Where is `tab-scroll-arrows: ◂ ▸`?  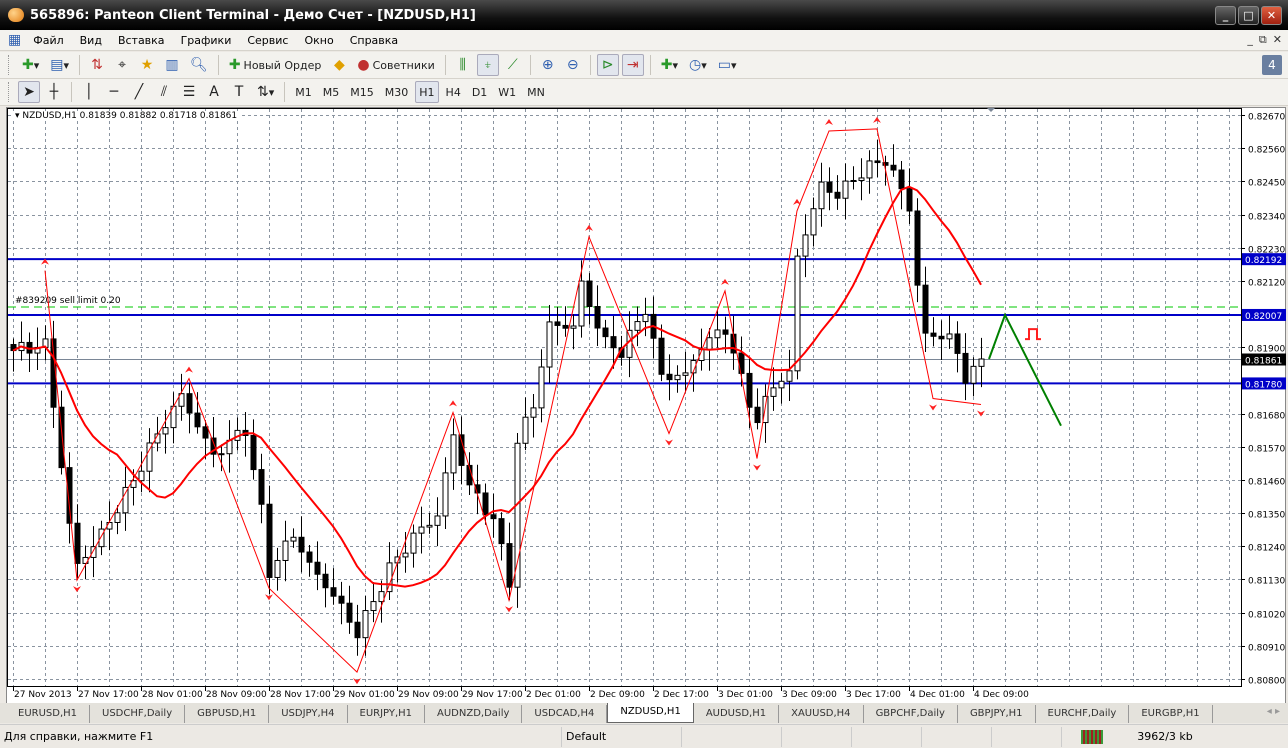 tab-scroll-arrows: ◂ ▸ is located at coordinates (1273, 711).